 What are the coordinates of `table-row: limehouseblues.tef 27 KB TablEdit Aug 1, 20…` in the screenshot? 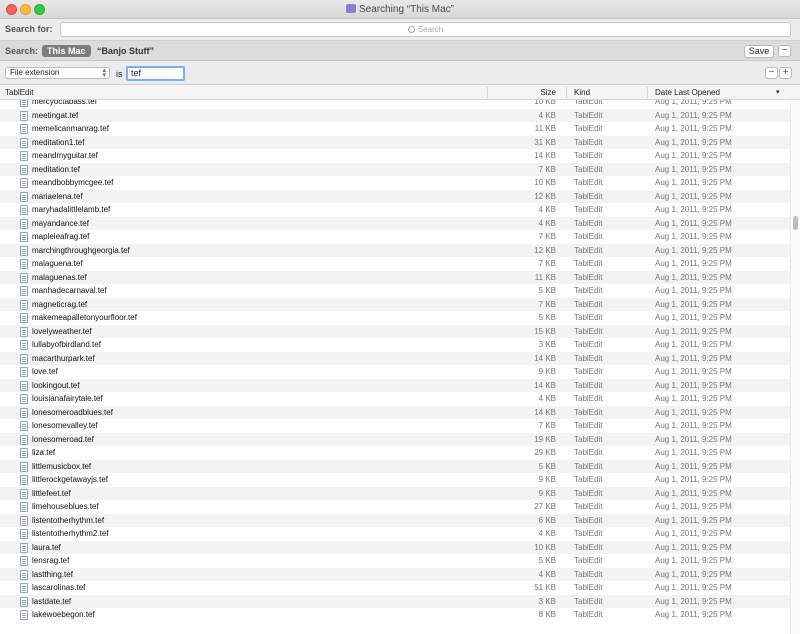 It's located at (395, 507).